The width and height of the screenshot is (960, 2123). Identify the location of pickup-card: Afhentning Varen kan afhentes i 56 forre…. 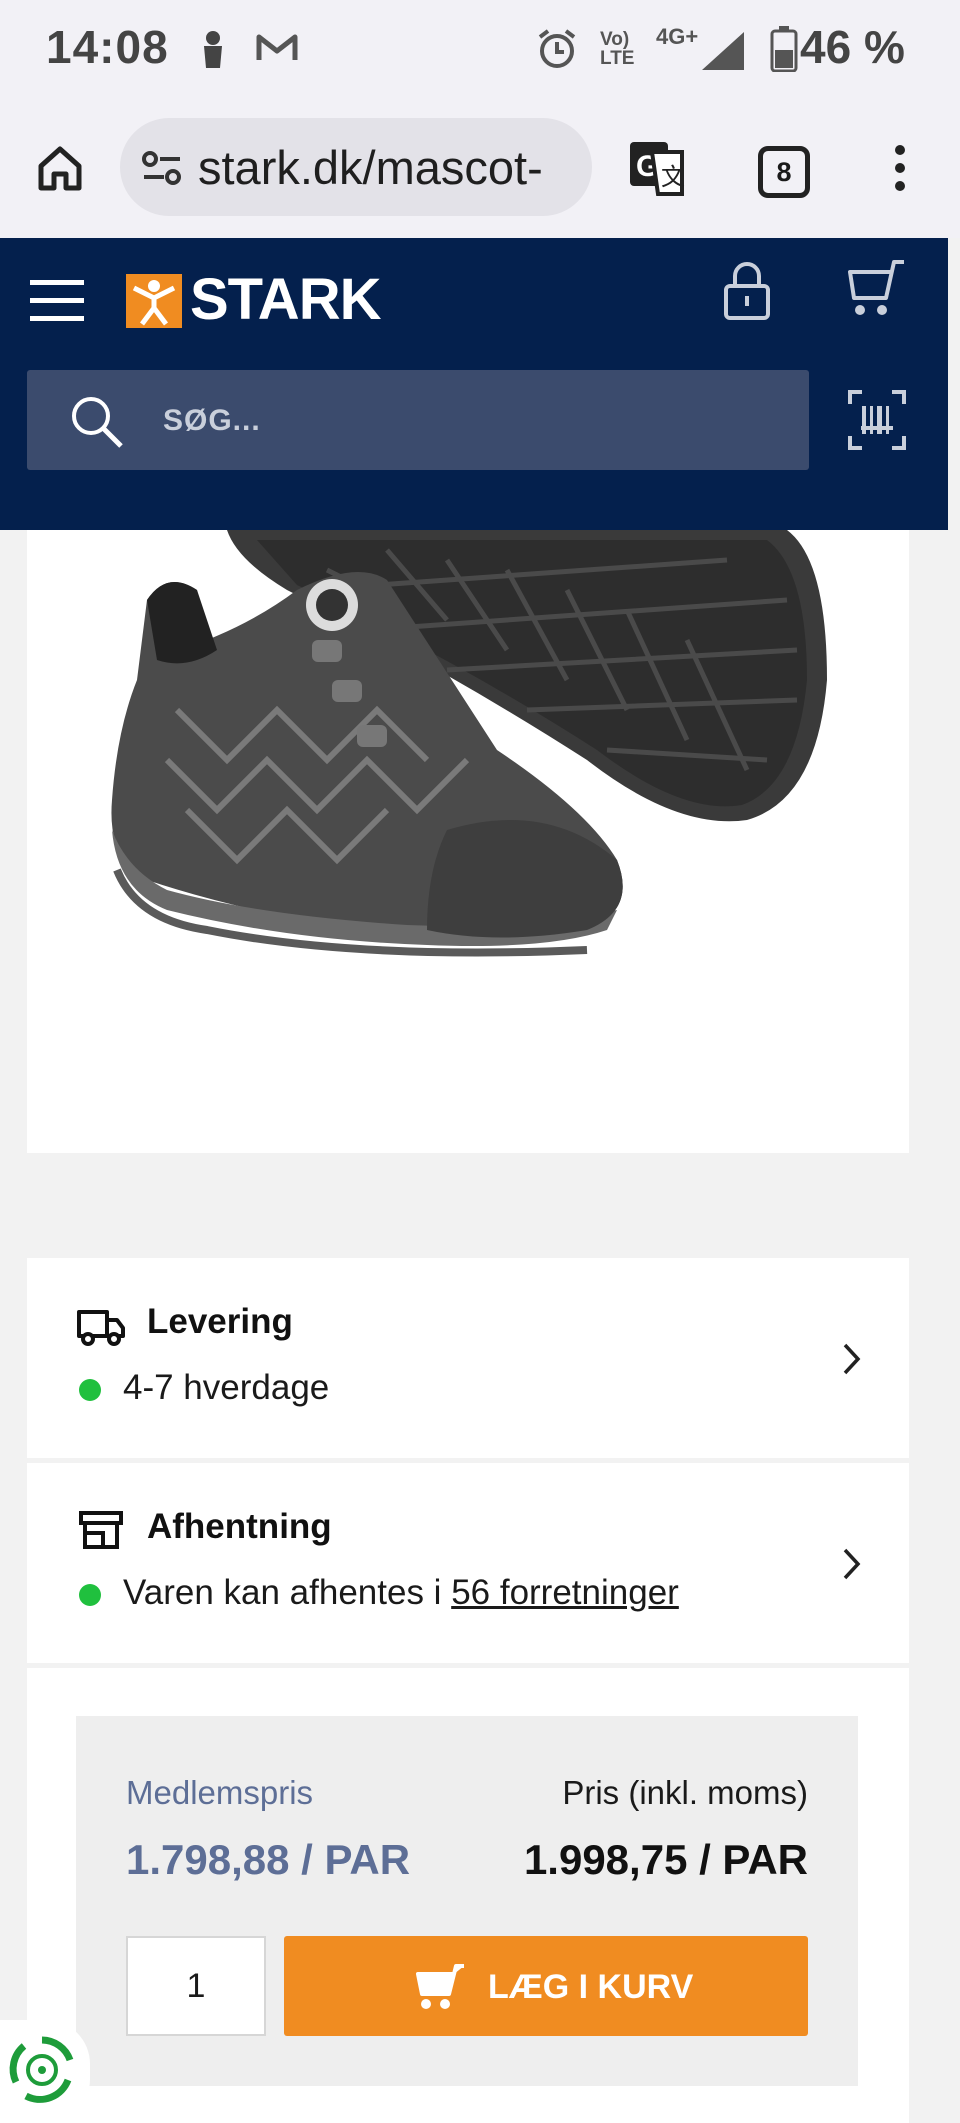
(468, 1563).